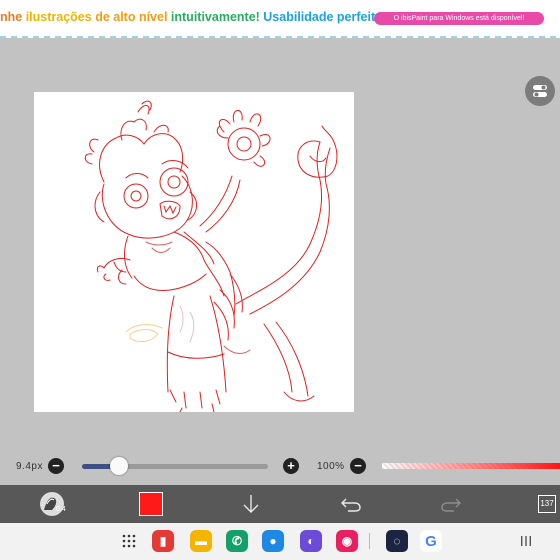 The width and height of the screenshot is (560, 560). I want to click on brush-size-increase-button: +, so click(291, 466).